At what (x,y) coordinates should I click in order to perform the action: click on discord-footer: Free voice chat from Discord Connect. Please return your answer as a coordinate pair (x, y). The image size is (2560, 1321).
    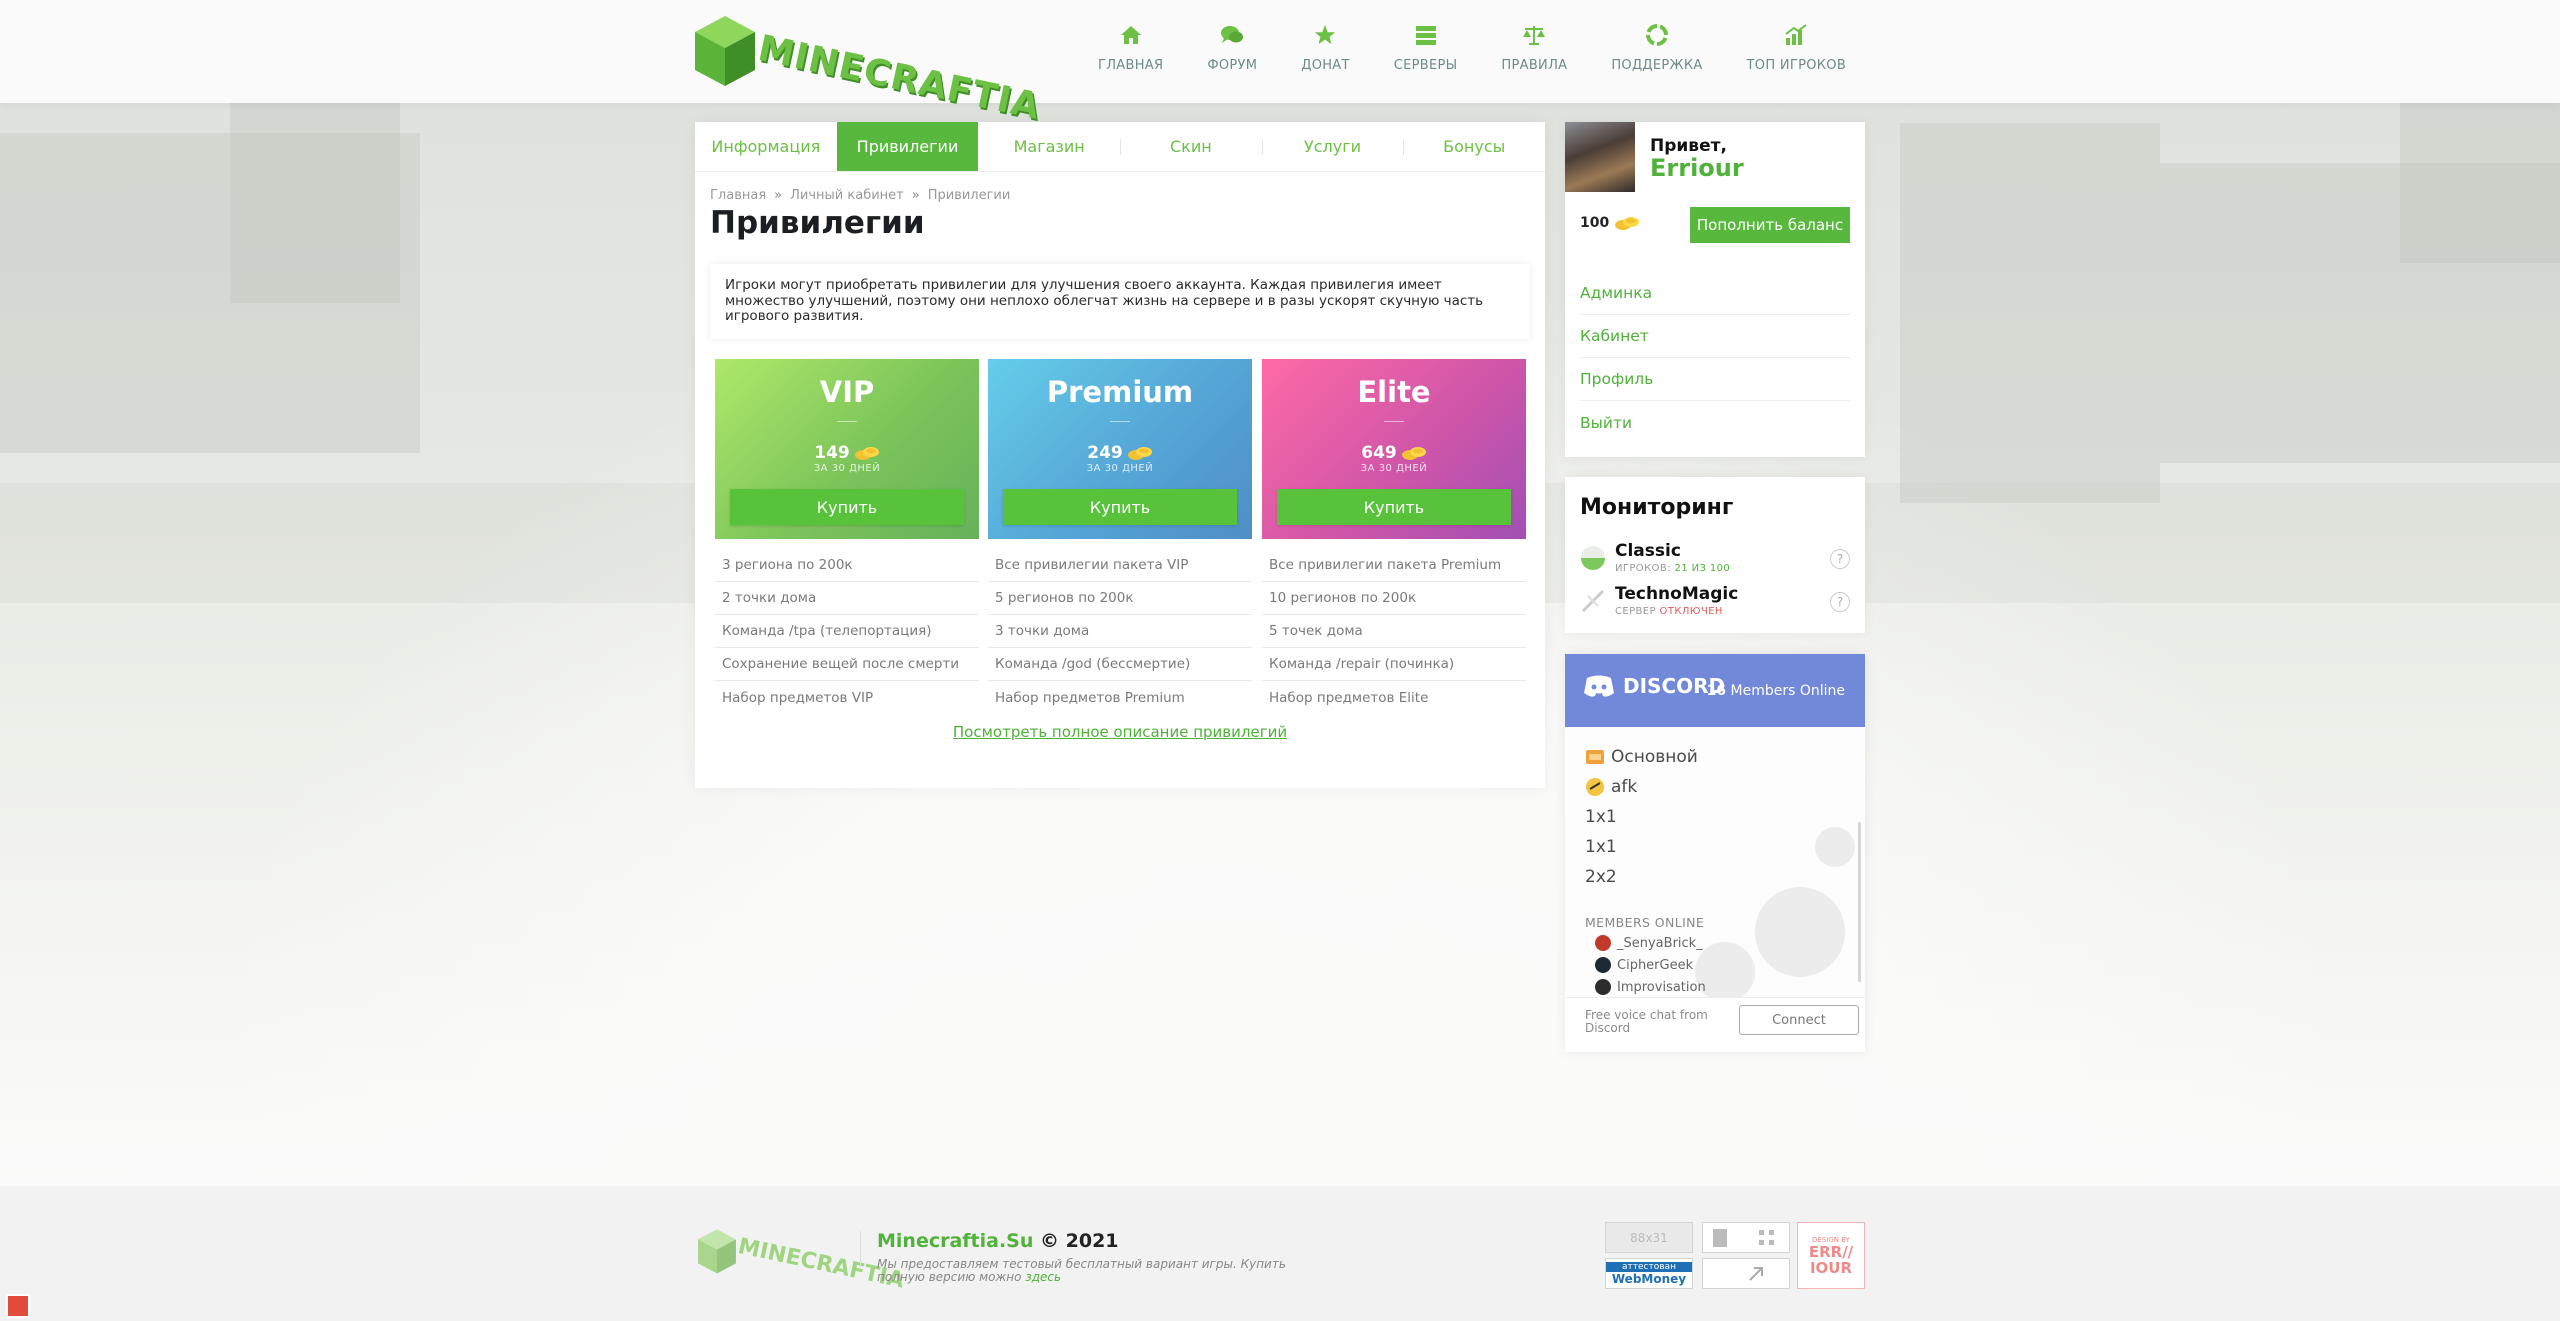
    Looking at the image, I should click on (1715, 1024).